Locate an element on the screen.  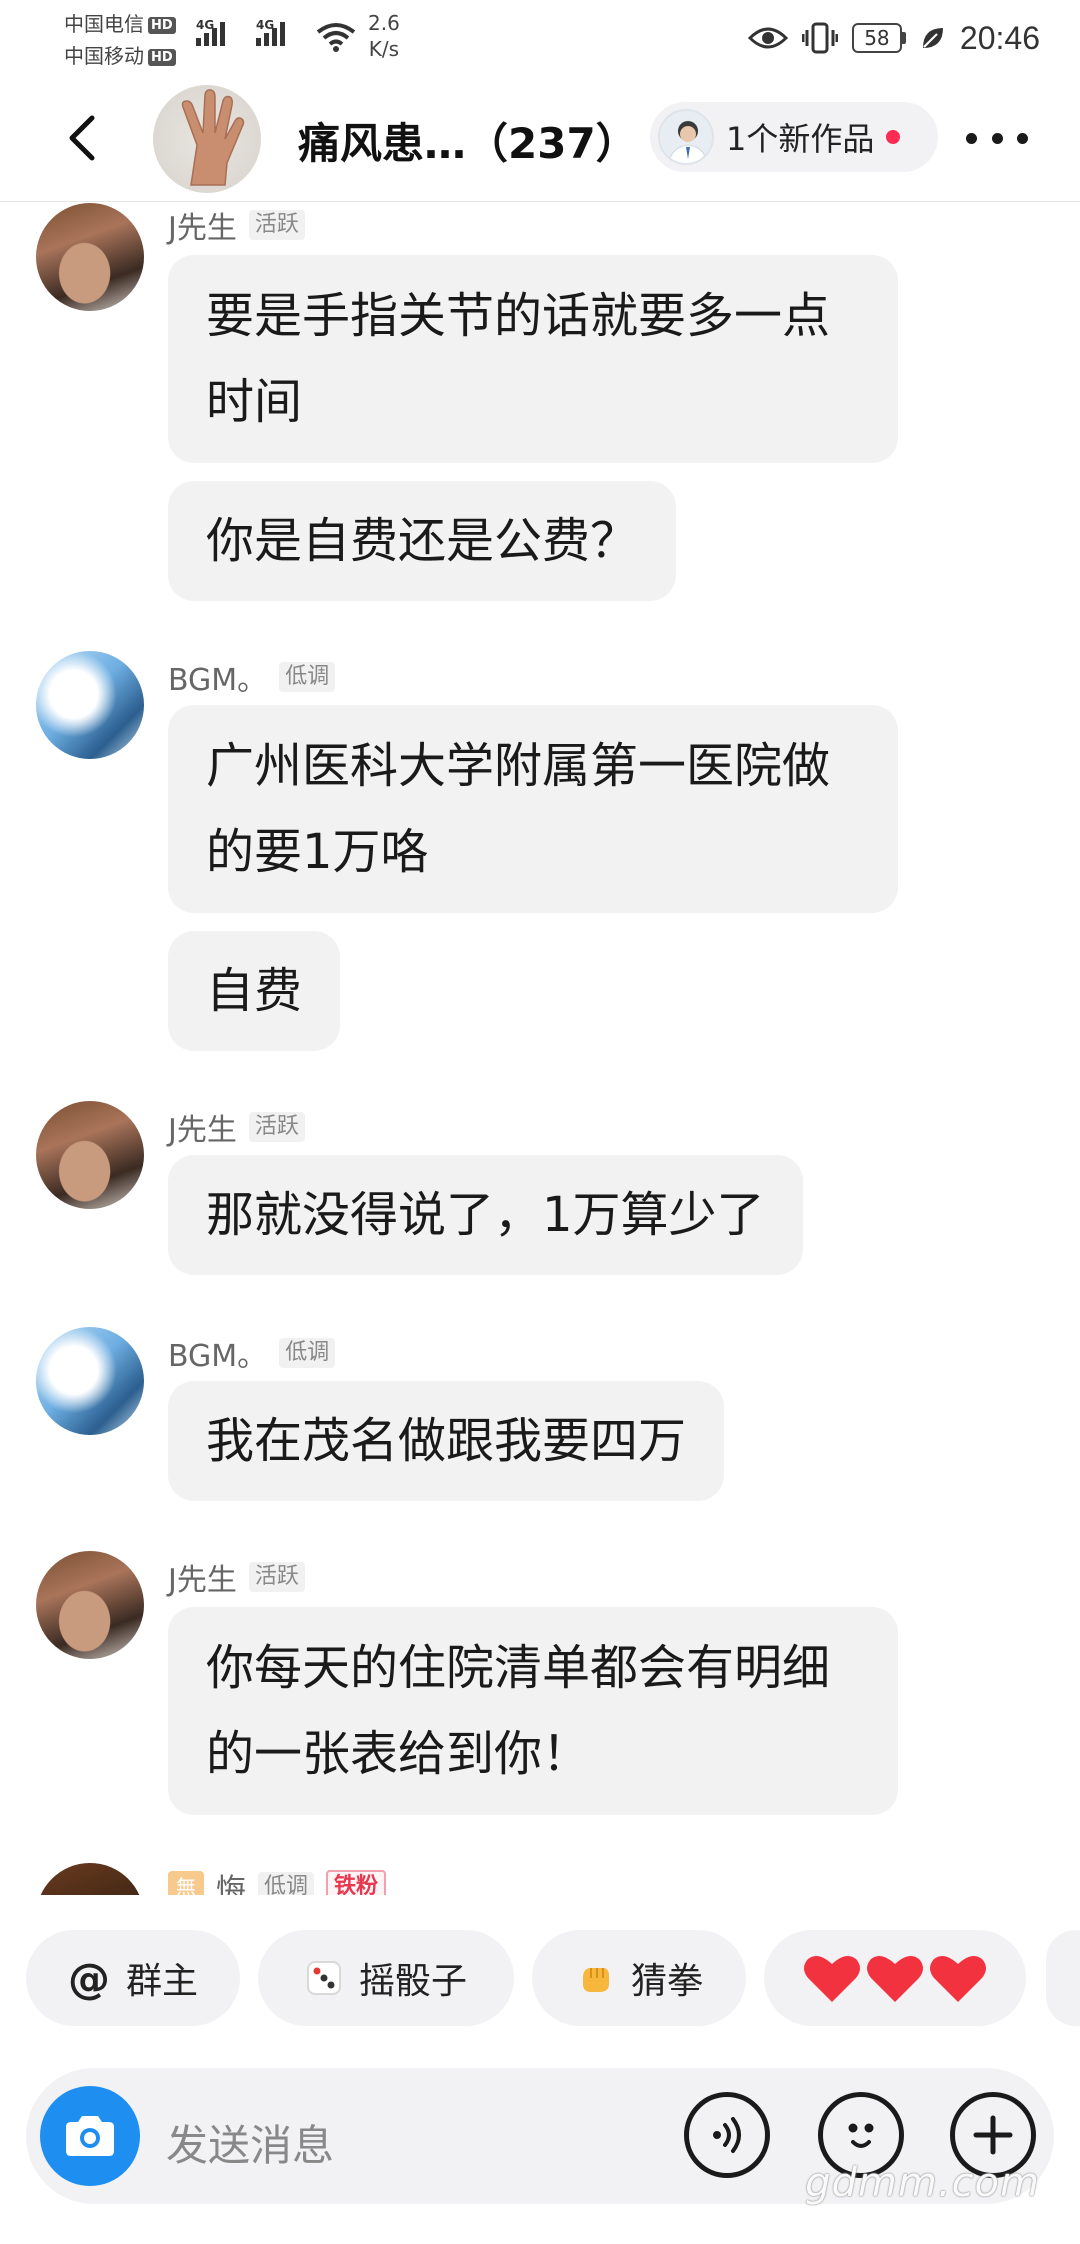
clock: 20:46 is located at coordinates (999, 37).